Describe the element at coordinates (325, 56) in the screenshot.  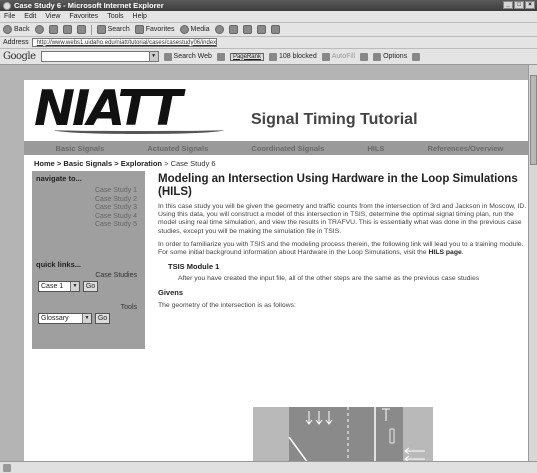
I see `autofill-icon` at that location.